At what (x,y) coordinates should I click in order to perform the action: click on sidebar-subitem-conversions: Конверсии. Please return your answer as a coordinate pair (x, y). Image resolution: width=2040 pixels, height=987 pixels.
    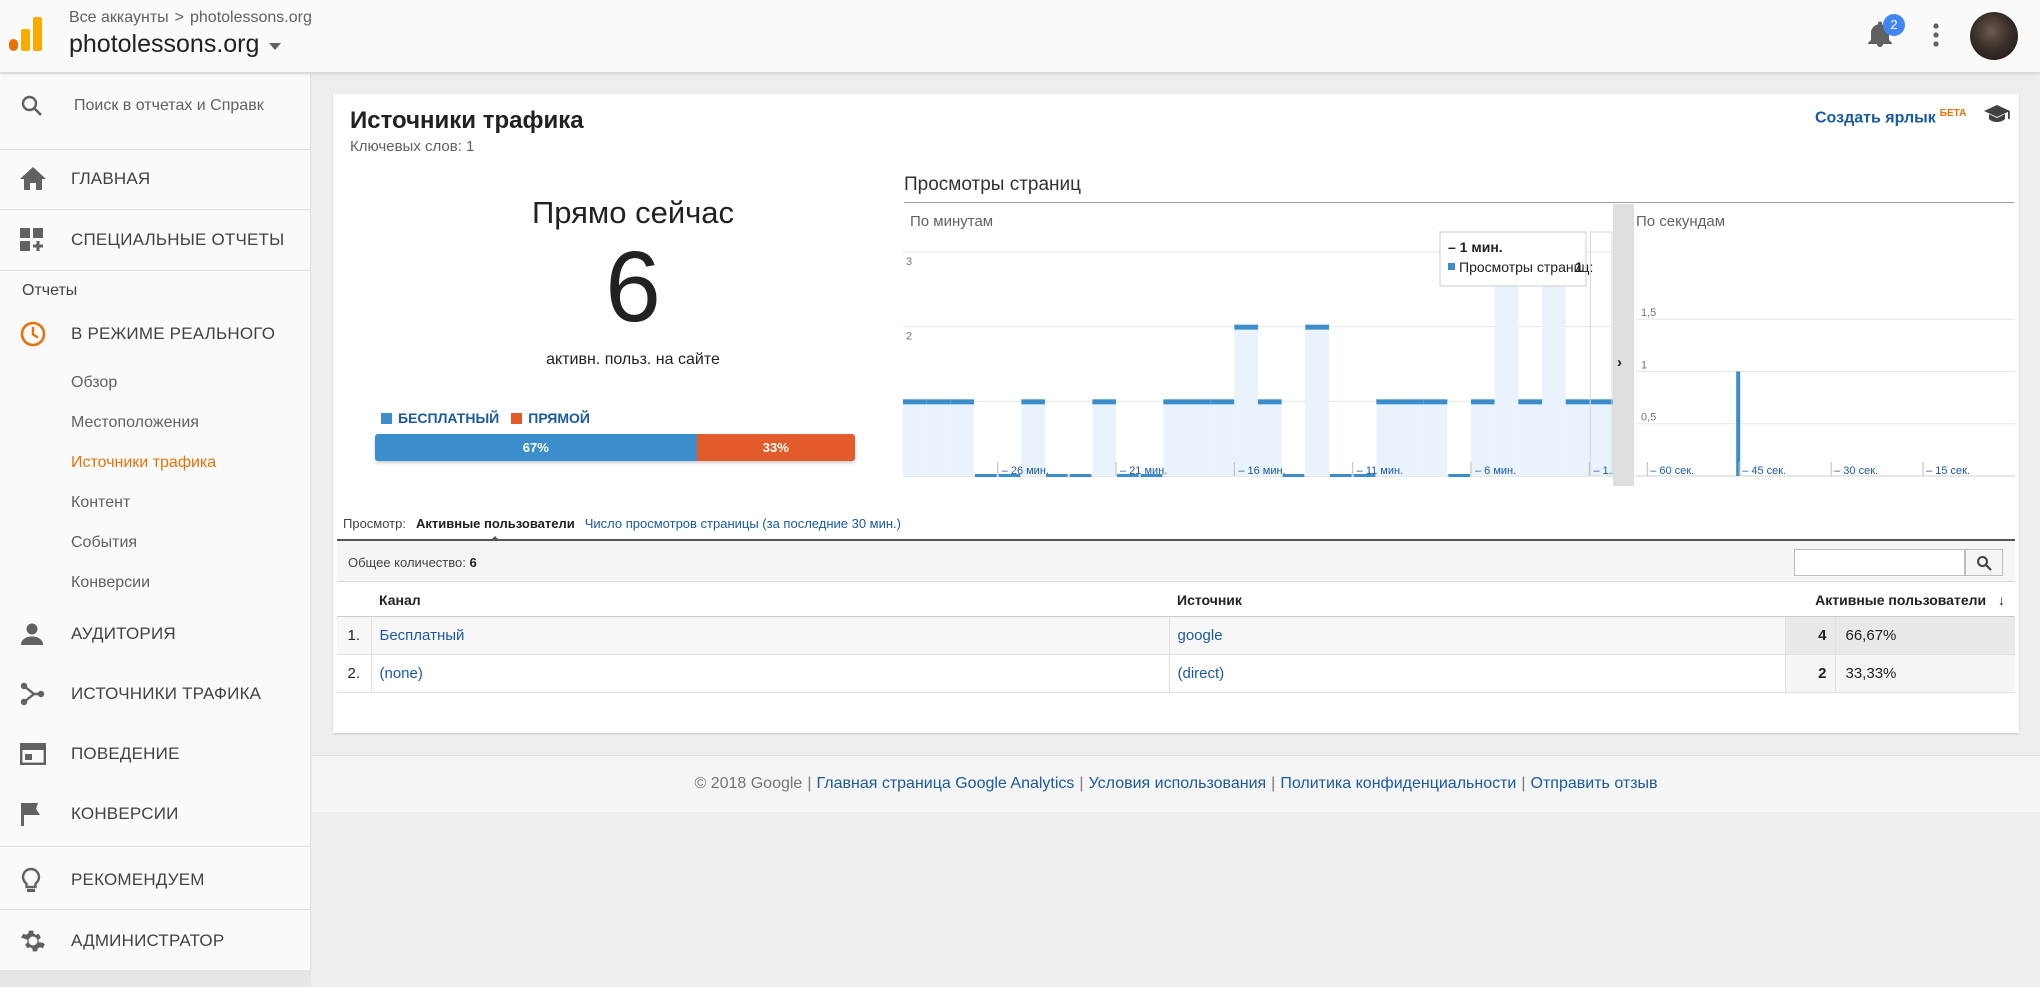
    Looking at the image, I should click on (110, 583).